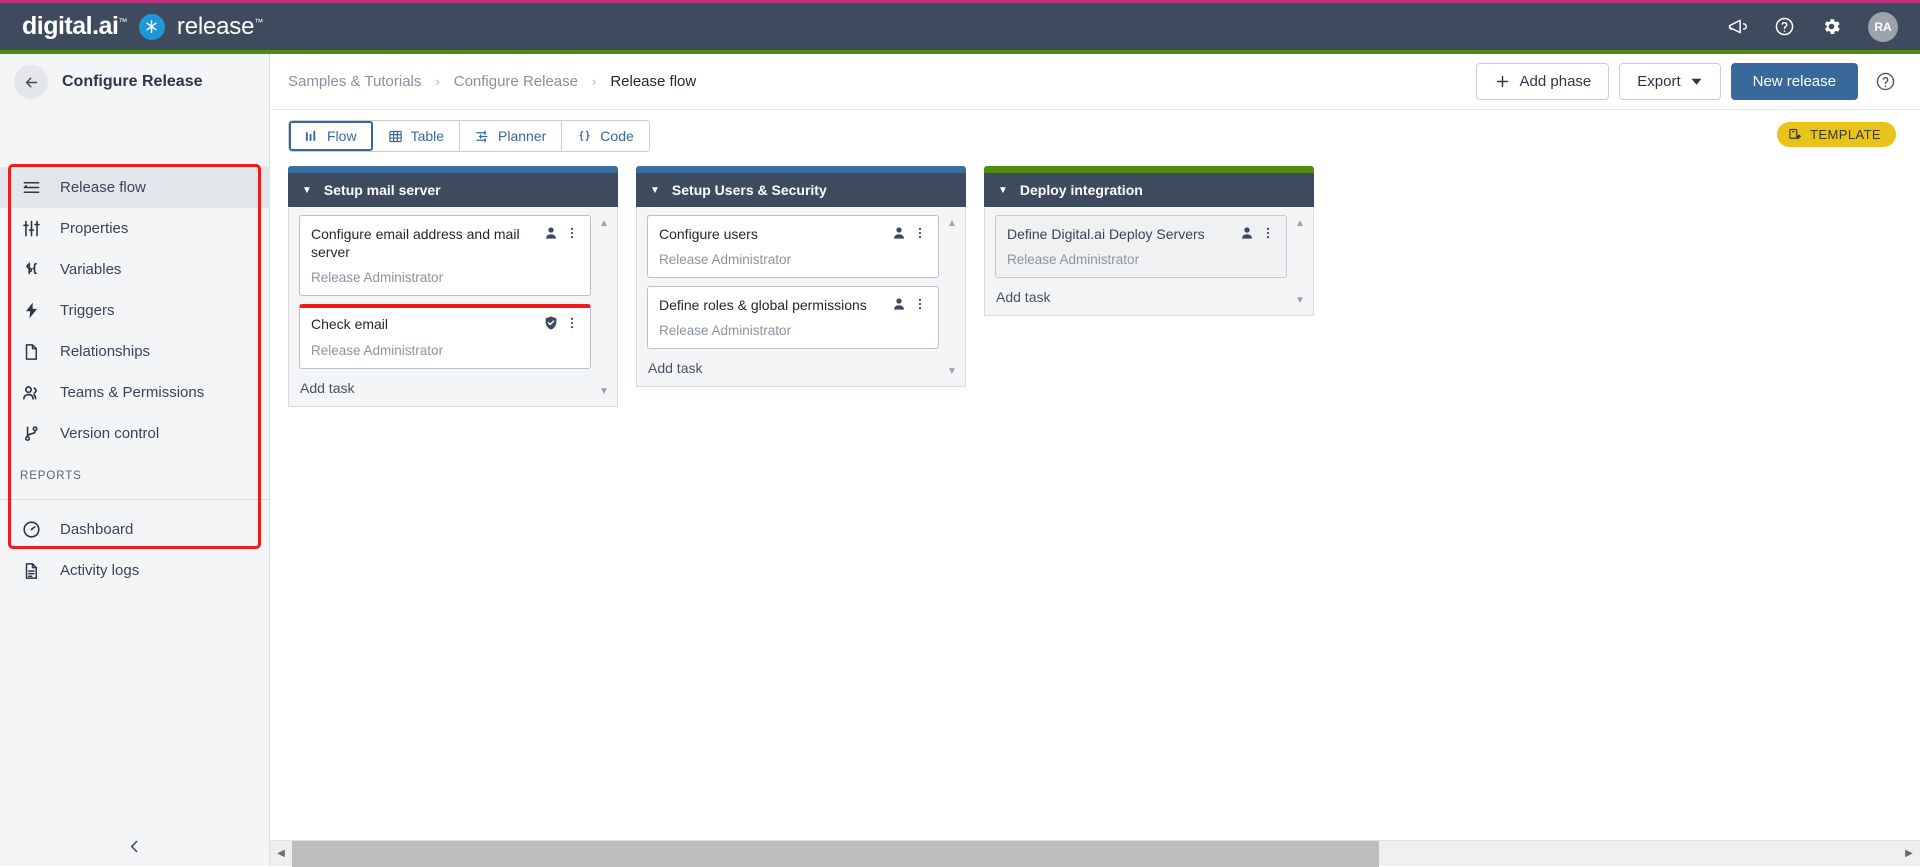  What do you see at coordinates (1845, 134) in the screenshot?
I see `template-badge-label: TEMPLATE` at bounding box center [1845, 134].